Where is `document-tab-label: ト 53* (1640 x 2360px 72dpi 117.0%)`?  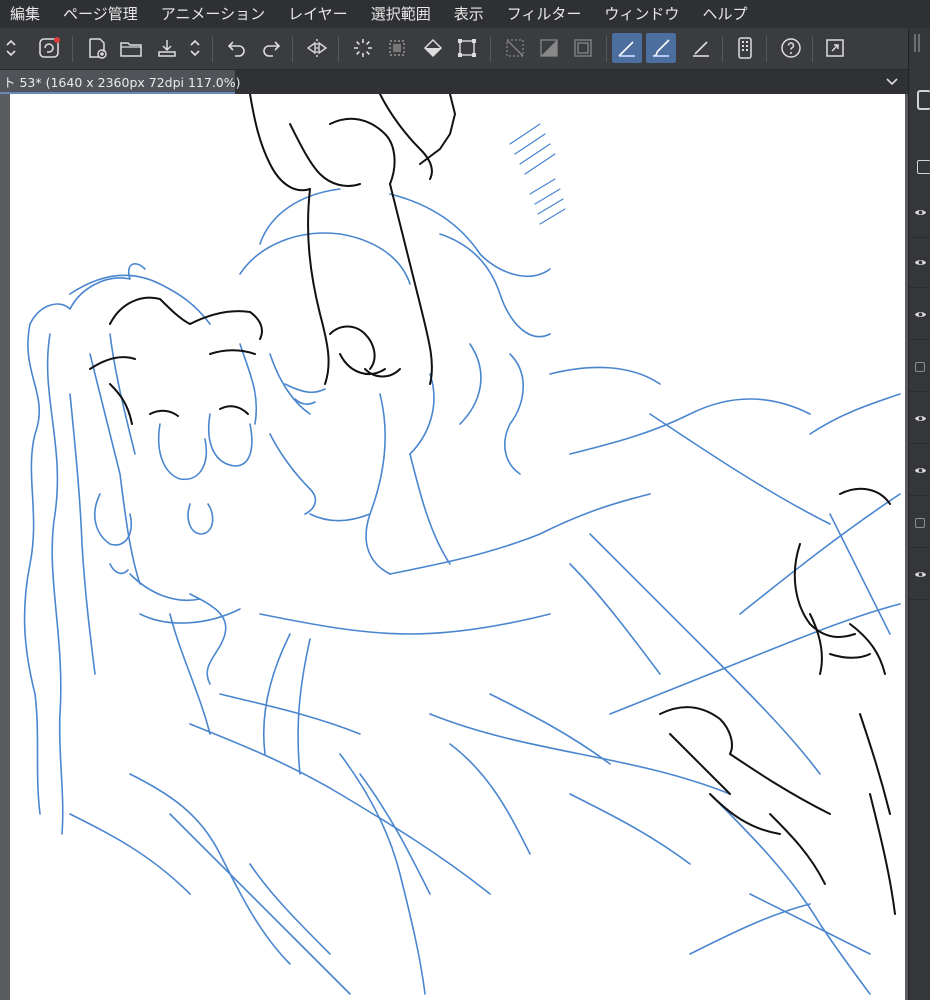 document-tab-label: ト 53* (1640 x 2360px 72dpi 117.0%) is located at coordinates (122, 82).